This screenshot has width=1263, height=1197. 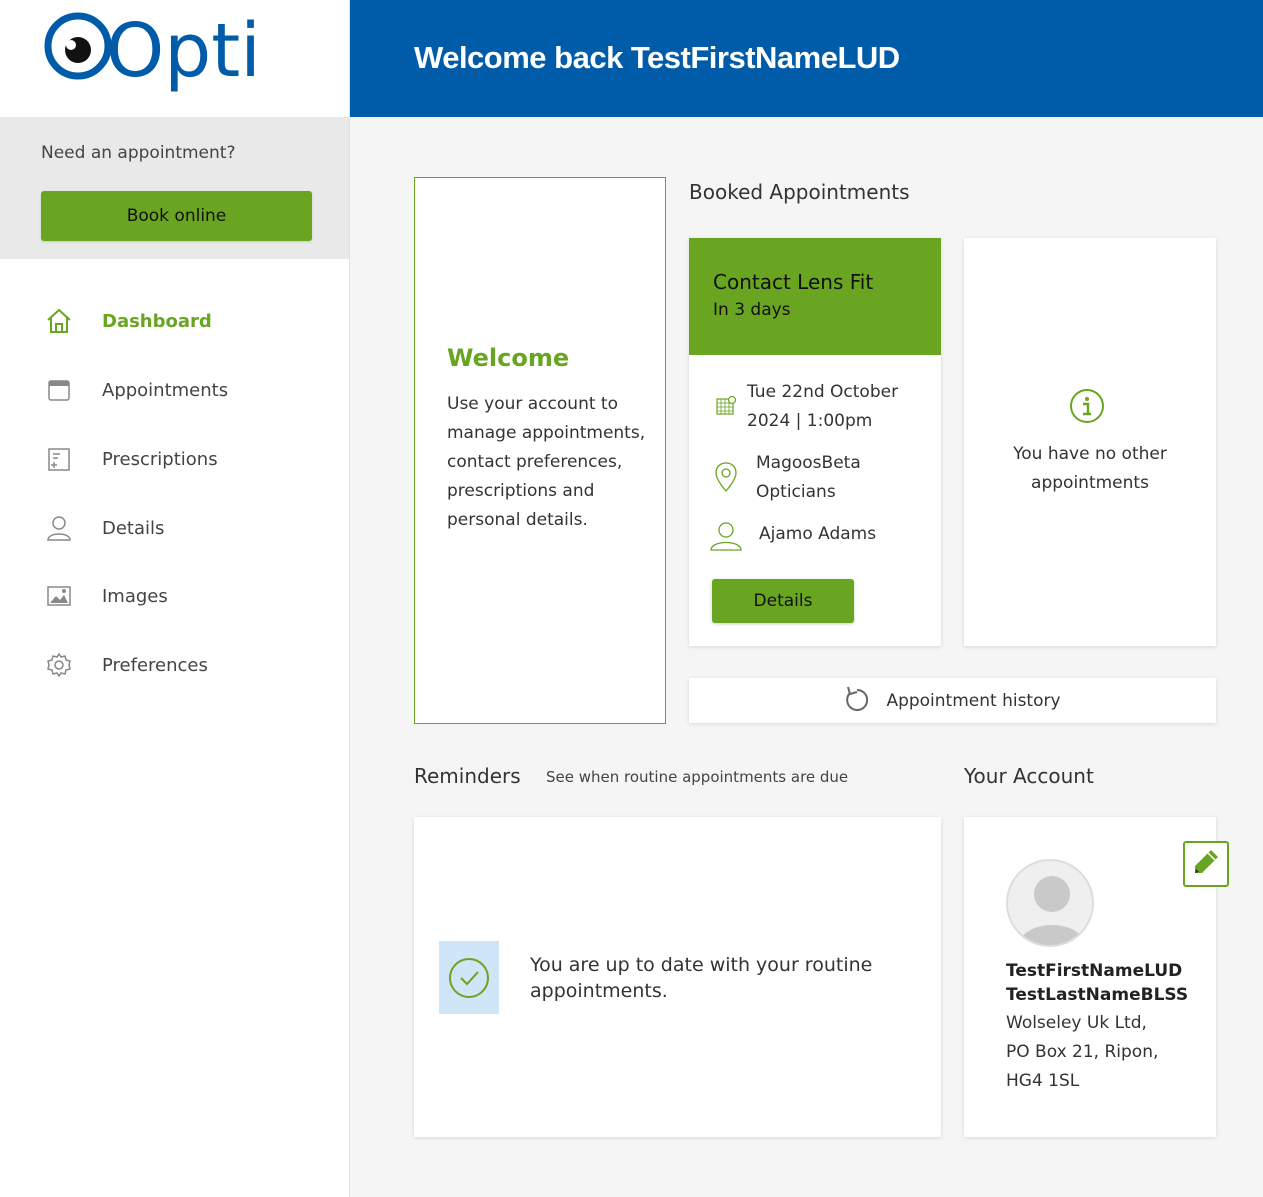 I want to click on account-last-name: TestLastNameBLSS, so click(x=1097, y=995).